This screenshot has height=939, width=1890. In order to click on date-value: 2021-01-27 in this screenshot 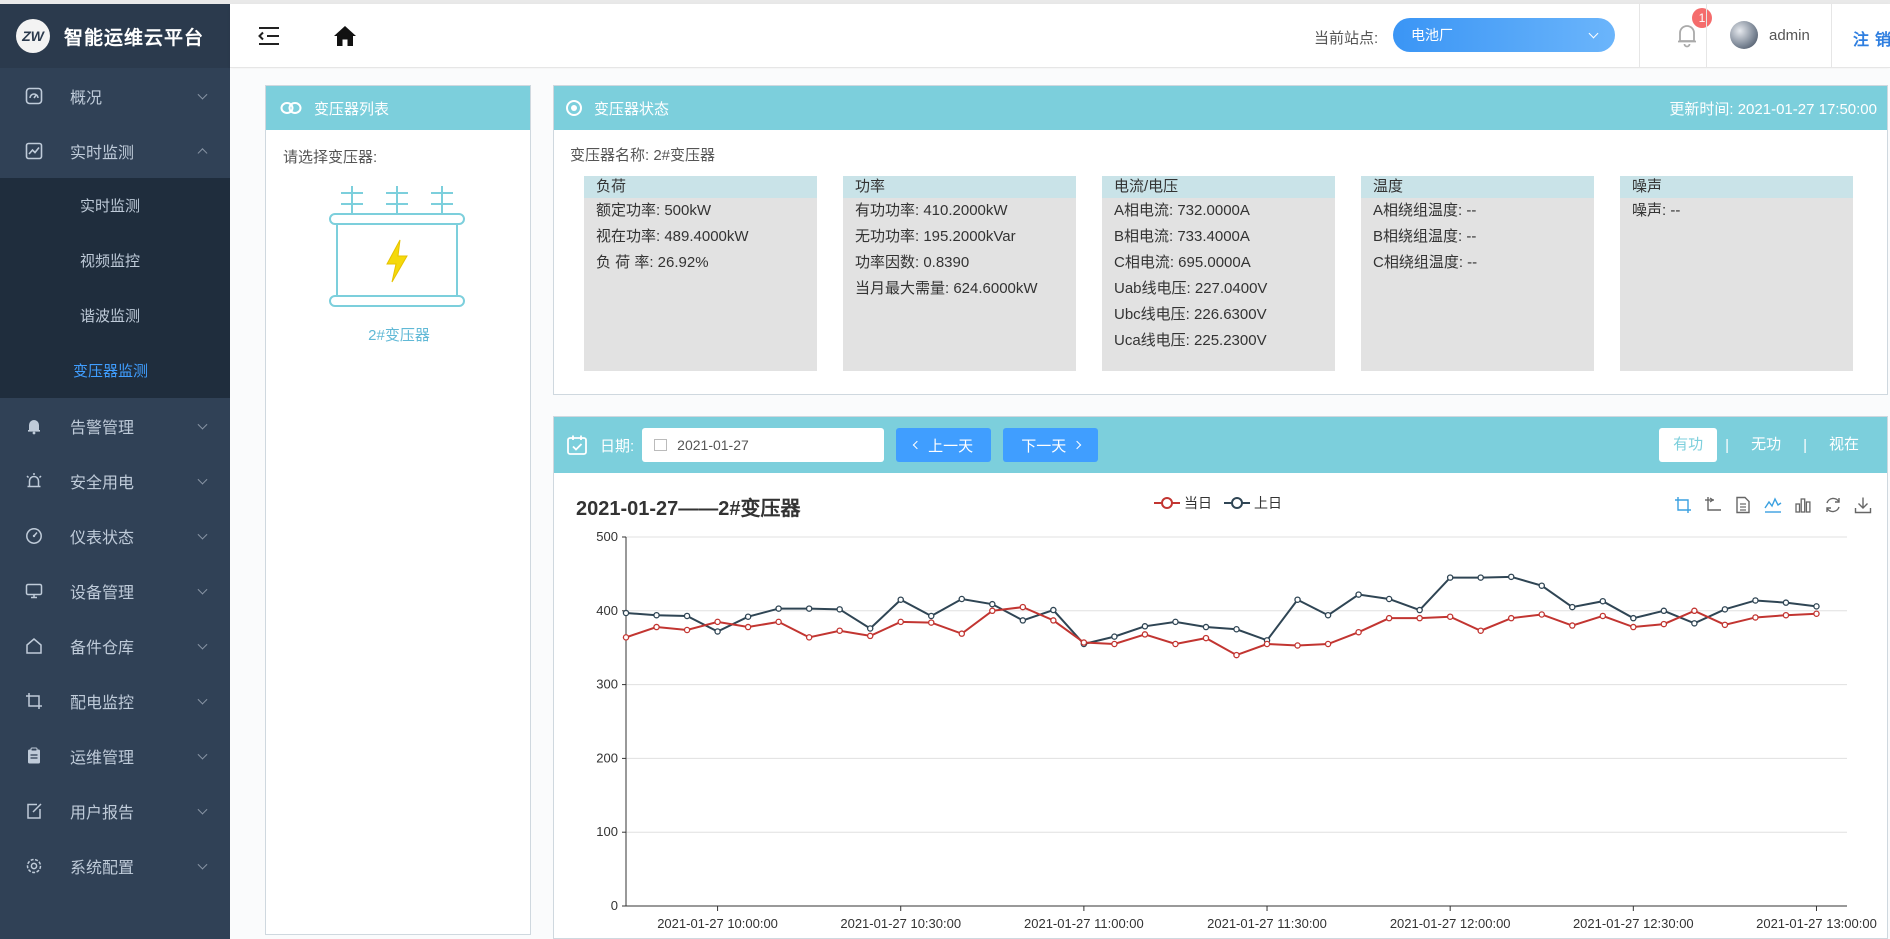, I will do `click(713, 445)`.